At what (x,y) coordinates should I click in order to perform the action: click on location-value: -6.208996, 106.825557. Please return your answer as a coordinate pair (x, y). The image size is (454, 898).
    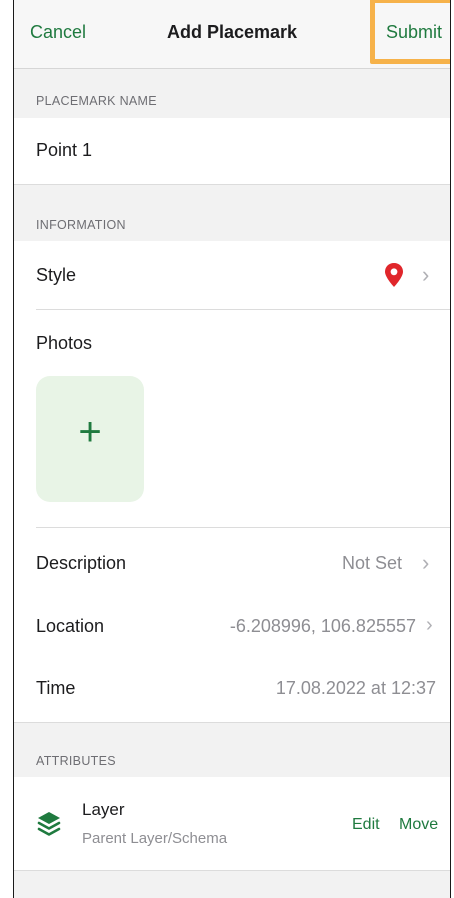
    Looking at the image, I should click on (322, 626).